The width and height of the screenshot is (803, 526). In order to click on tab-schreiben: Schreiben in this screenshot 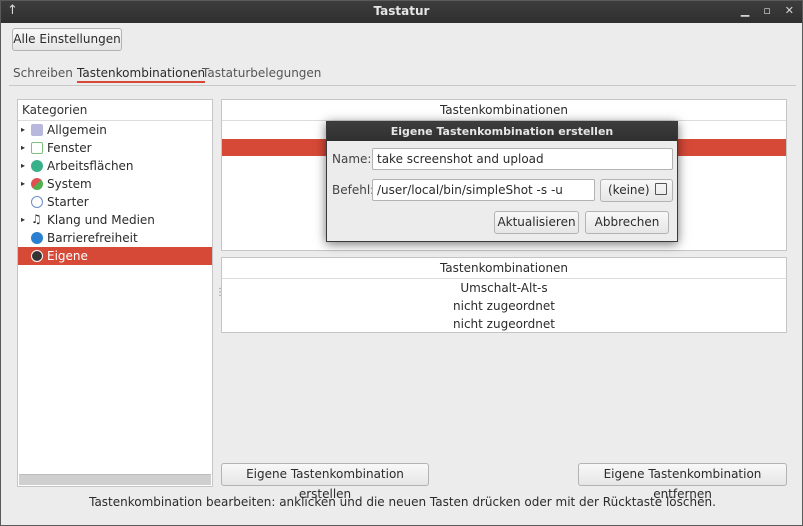, I will do `click(43, 73)`.